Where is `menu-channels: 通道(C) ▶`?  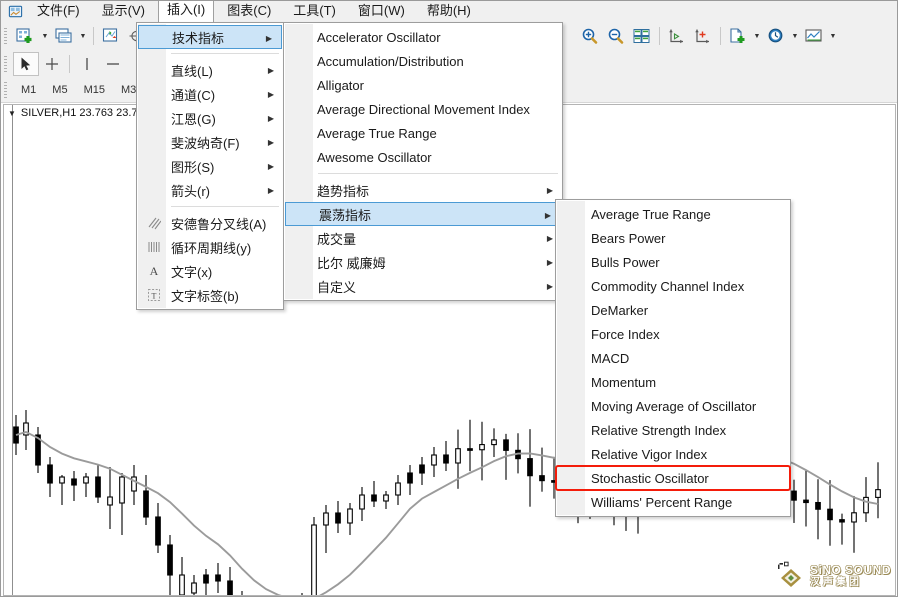 menu-channels: 通道(C) ▶ is located at coordinates (210, 94).